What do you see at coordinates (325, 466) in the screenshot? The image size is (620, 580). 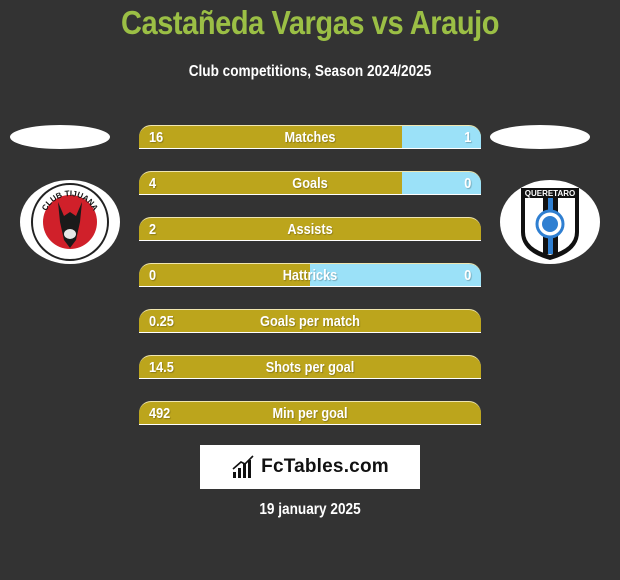 I see `logo-text: FcTables.com` at bounding box center [325, 466].